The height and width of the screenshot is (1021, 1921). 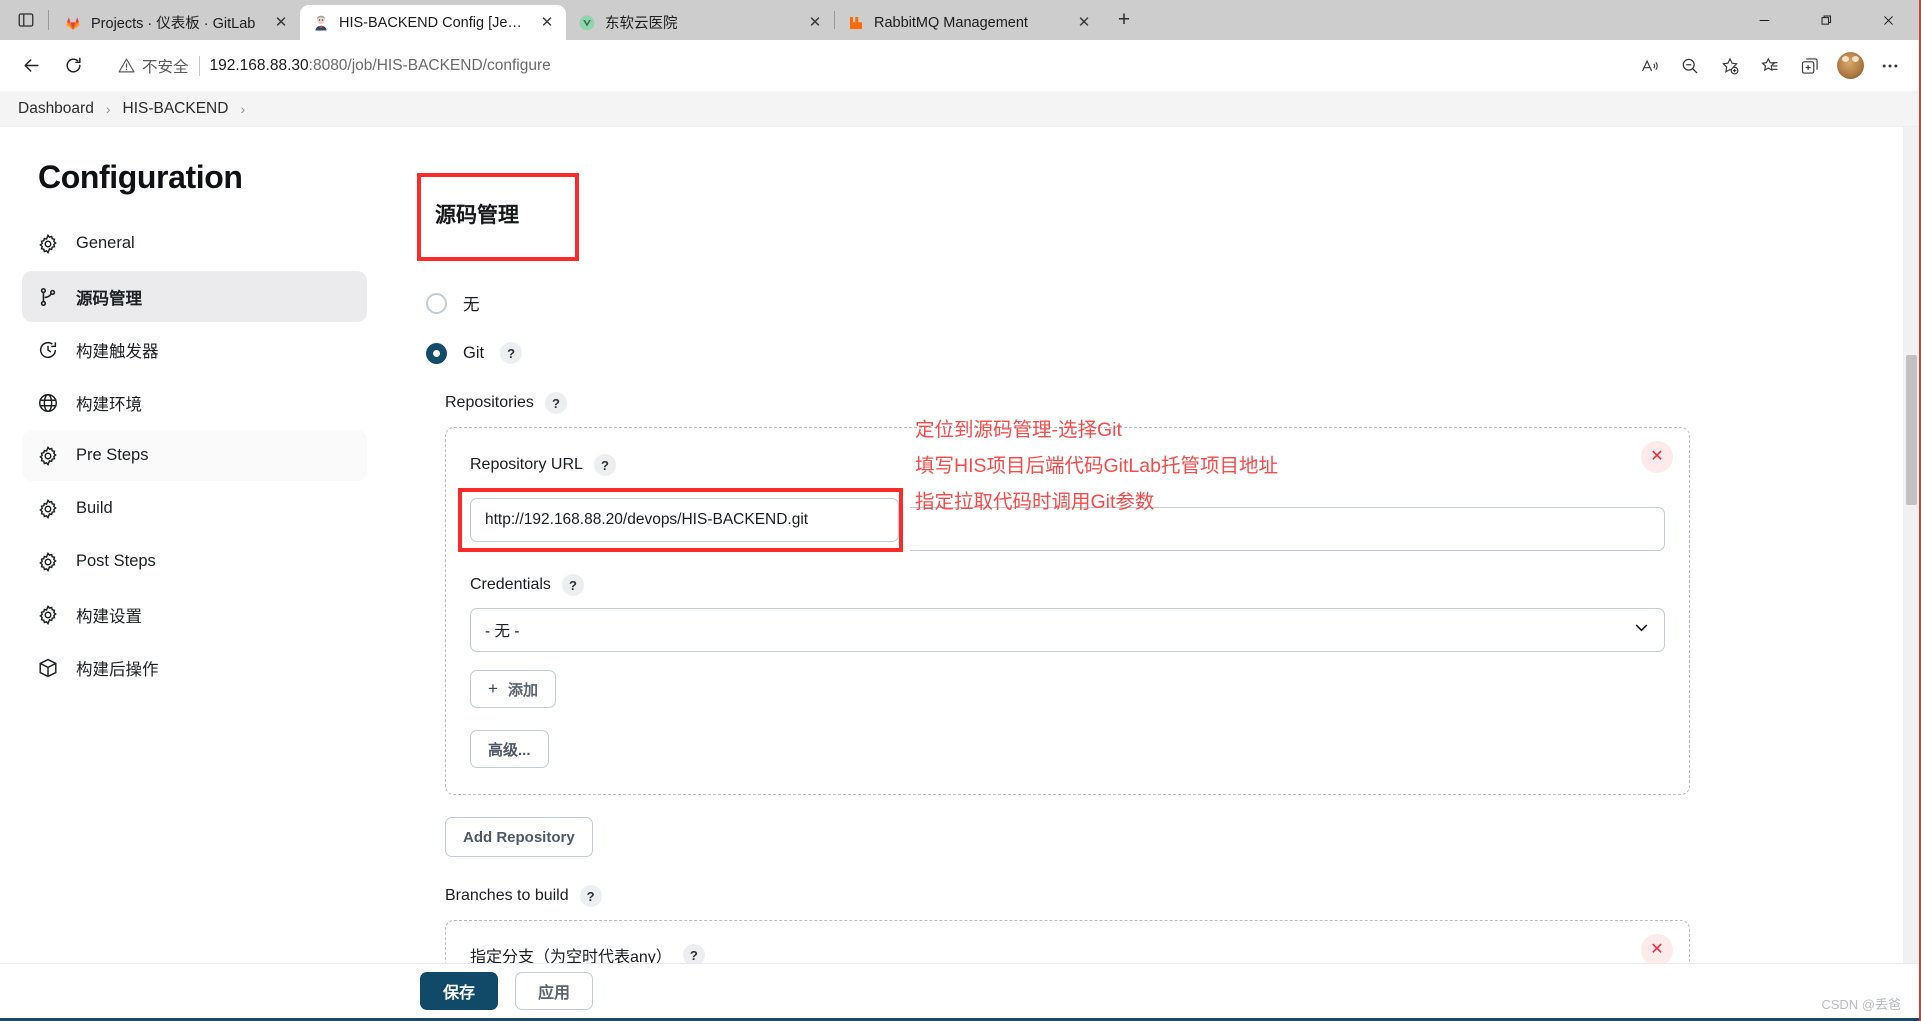 I want to click on sidebar-item-general: General, so click(x=194, y=243).